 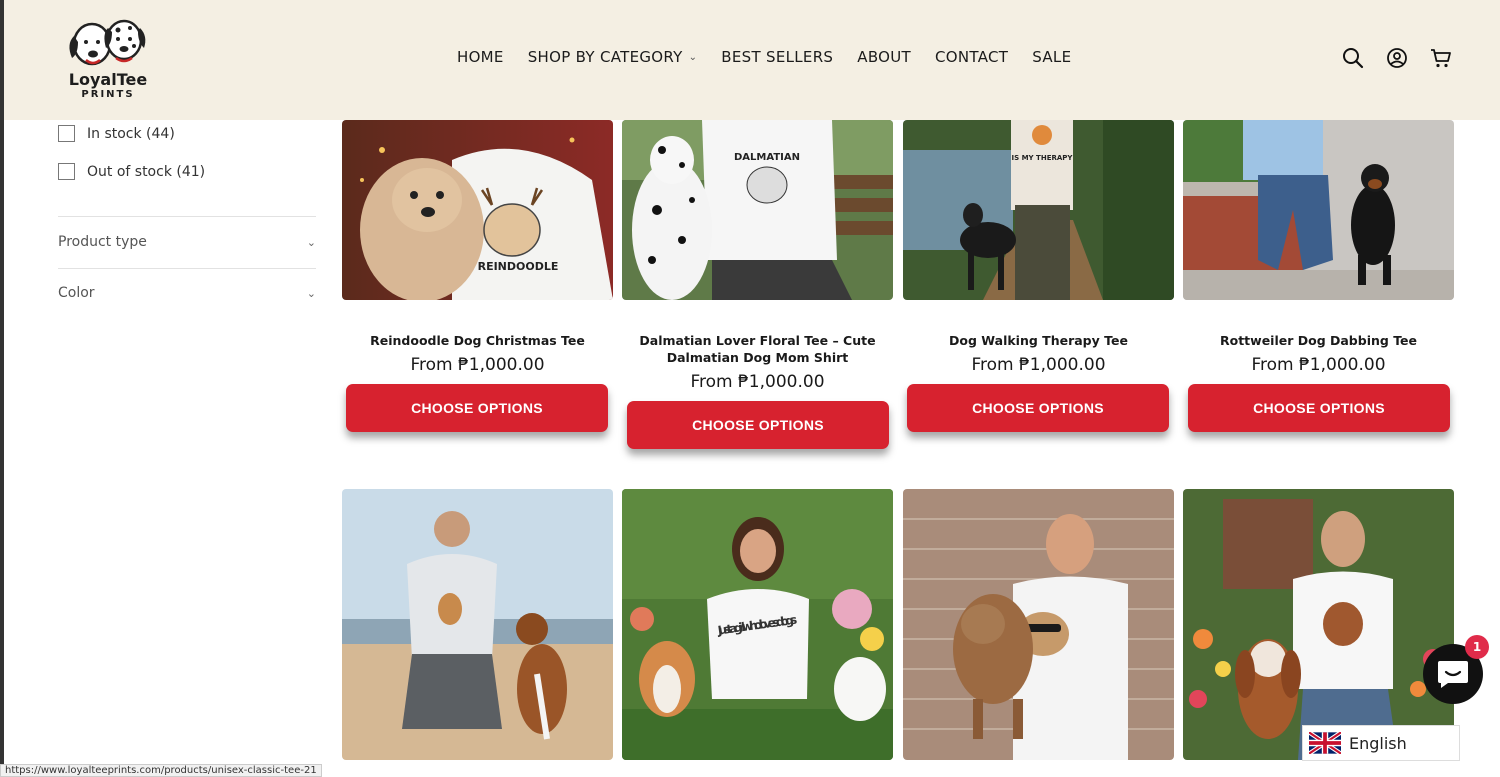 I want to click on nav-sale-label: SALE, so click(x=1052, y=57).